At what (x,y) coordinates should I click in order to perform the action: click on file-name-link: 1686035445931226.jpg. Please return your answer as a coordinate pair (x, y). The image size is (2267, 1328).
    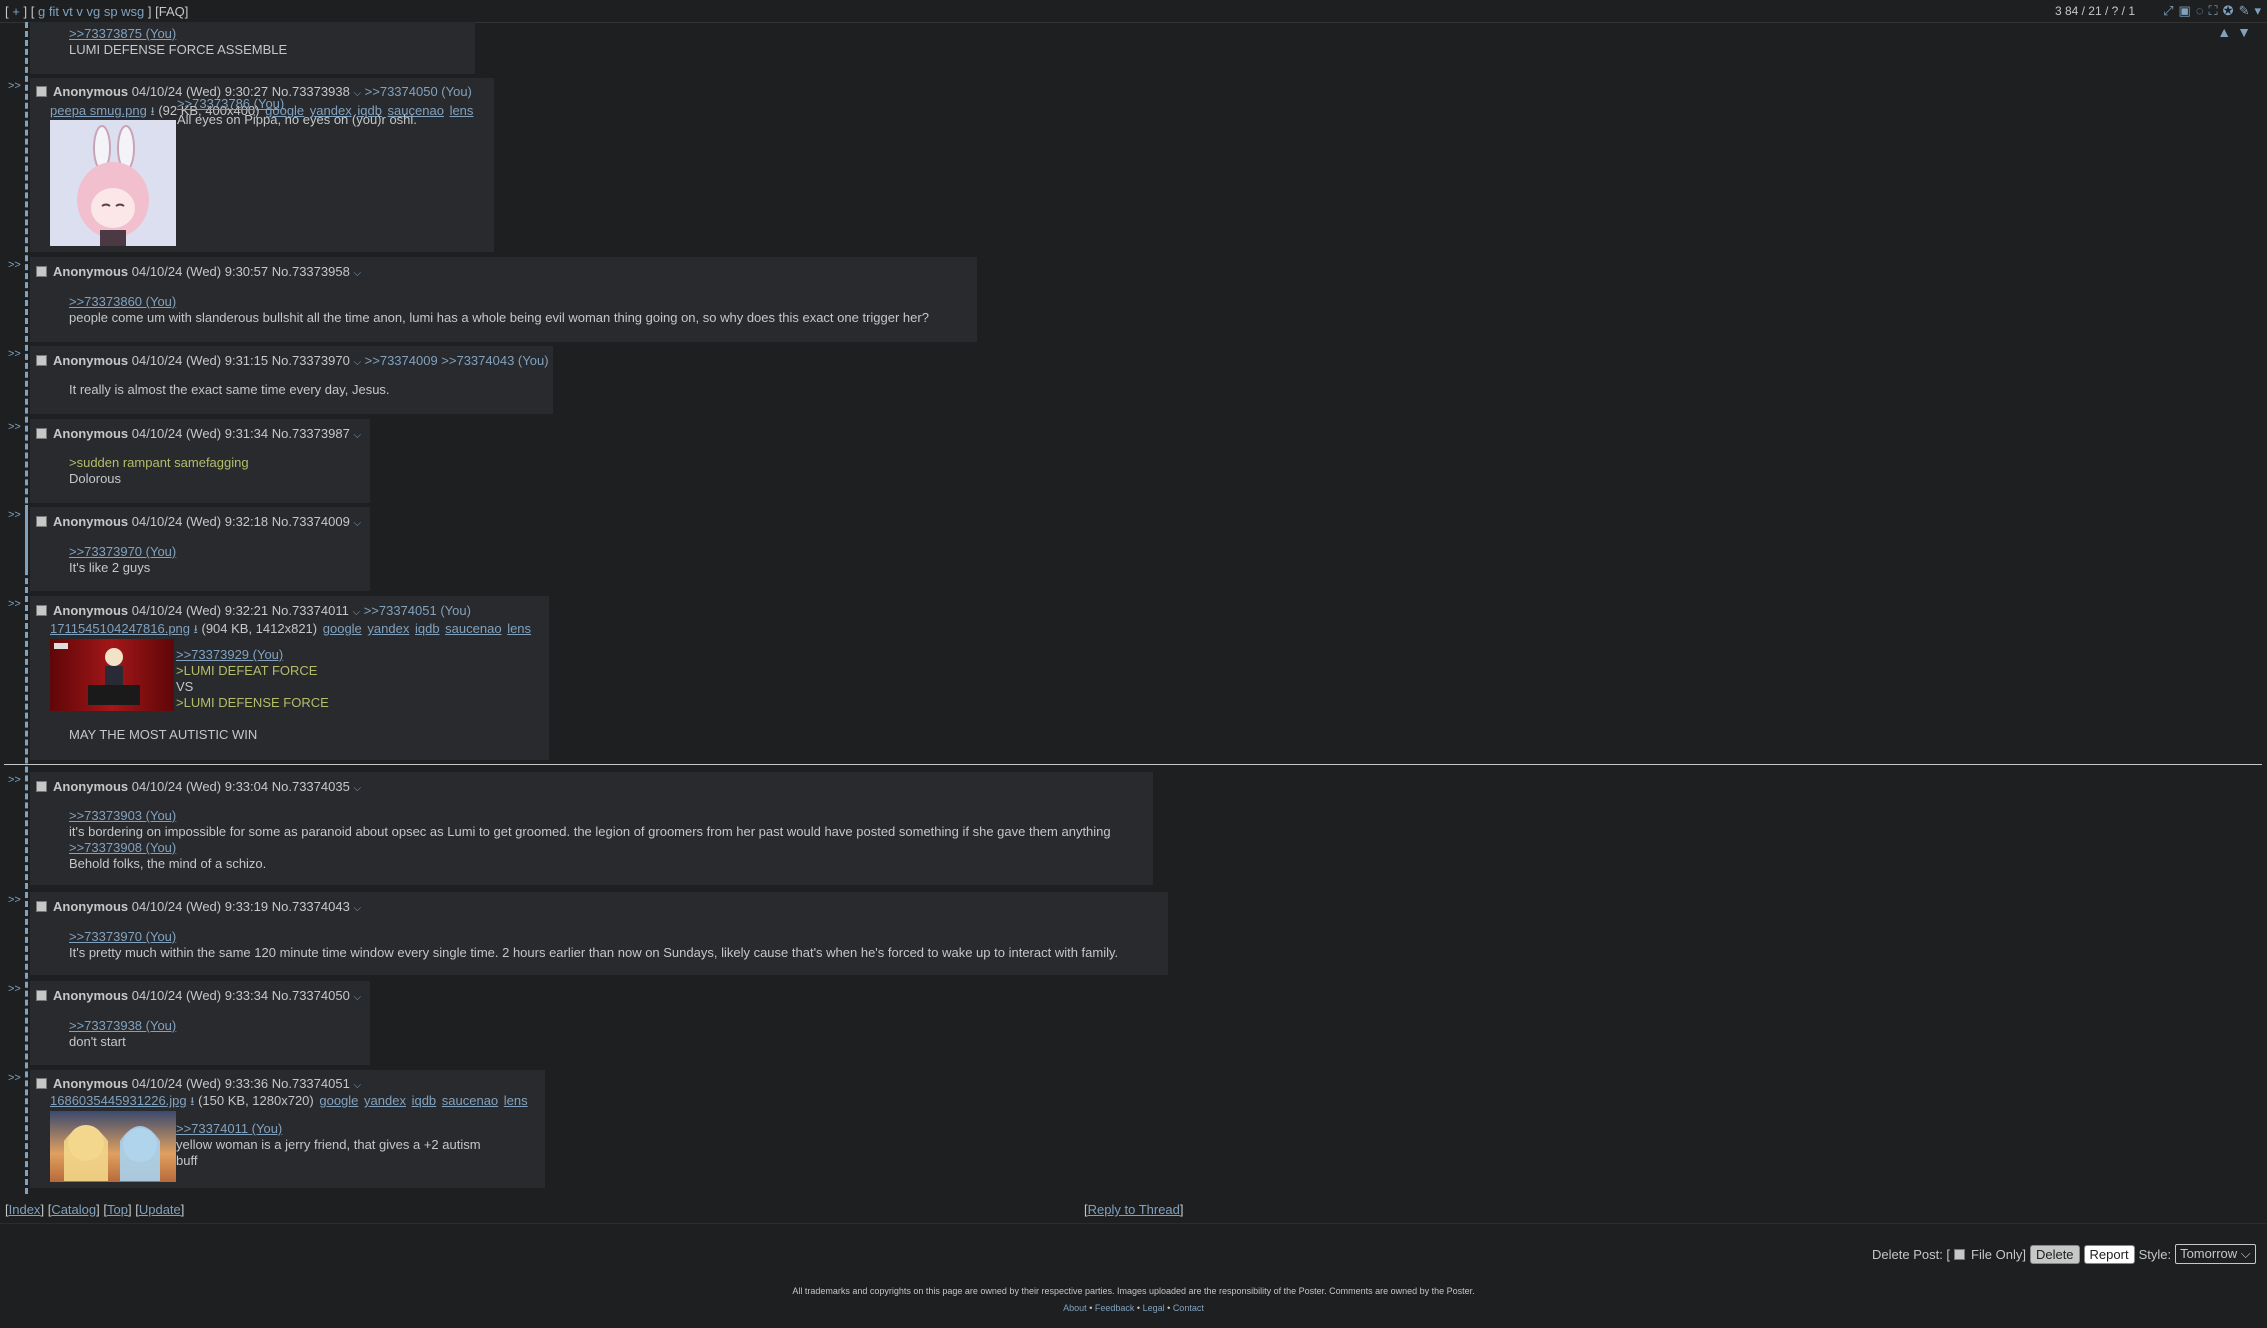
    Looking at the image, I should click on (118, 1100).